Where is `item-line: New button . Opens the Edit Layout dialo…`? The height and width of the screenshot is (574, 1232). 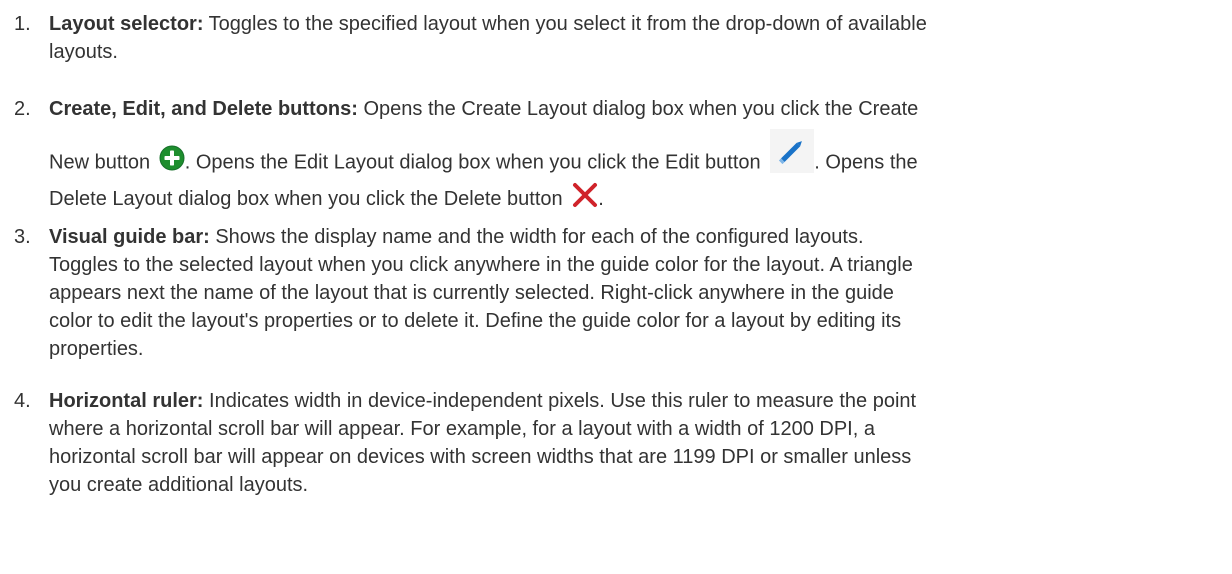
item-line: New button . Opens the Edit Layout dialo… is located at coordinates (483, 151).